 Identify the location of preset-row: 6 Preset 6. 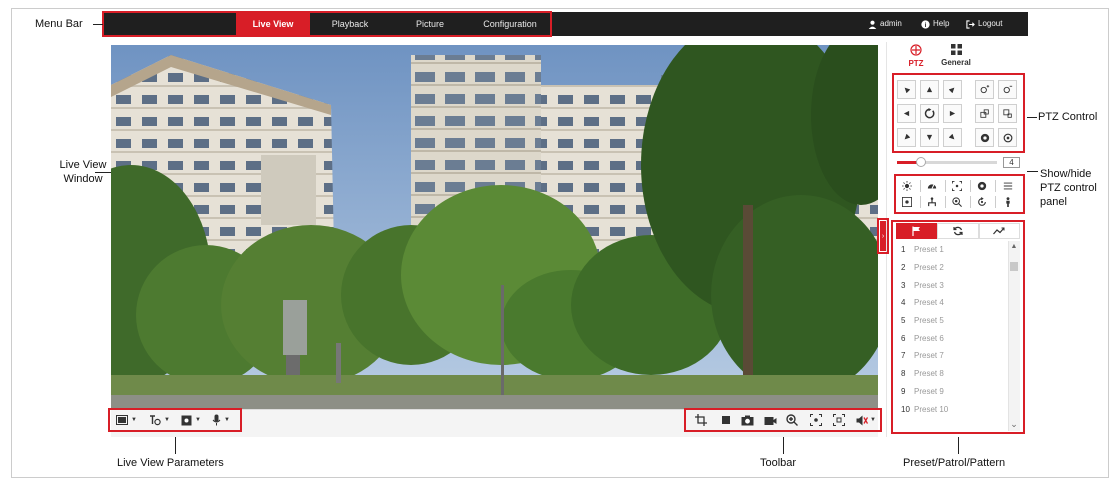
(952, 338).